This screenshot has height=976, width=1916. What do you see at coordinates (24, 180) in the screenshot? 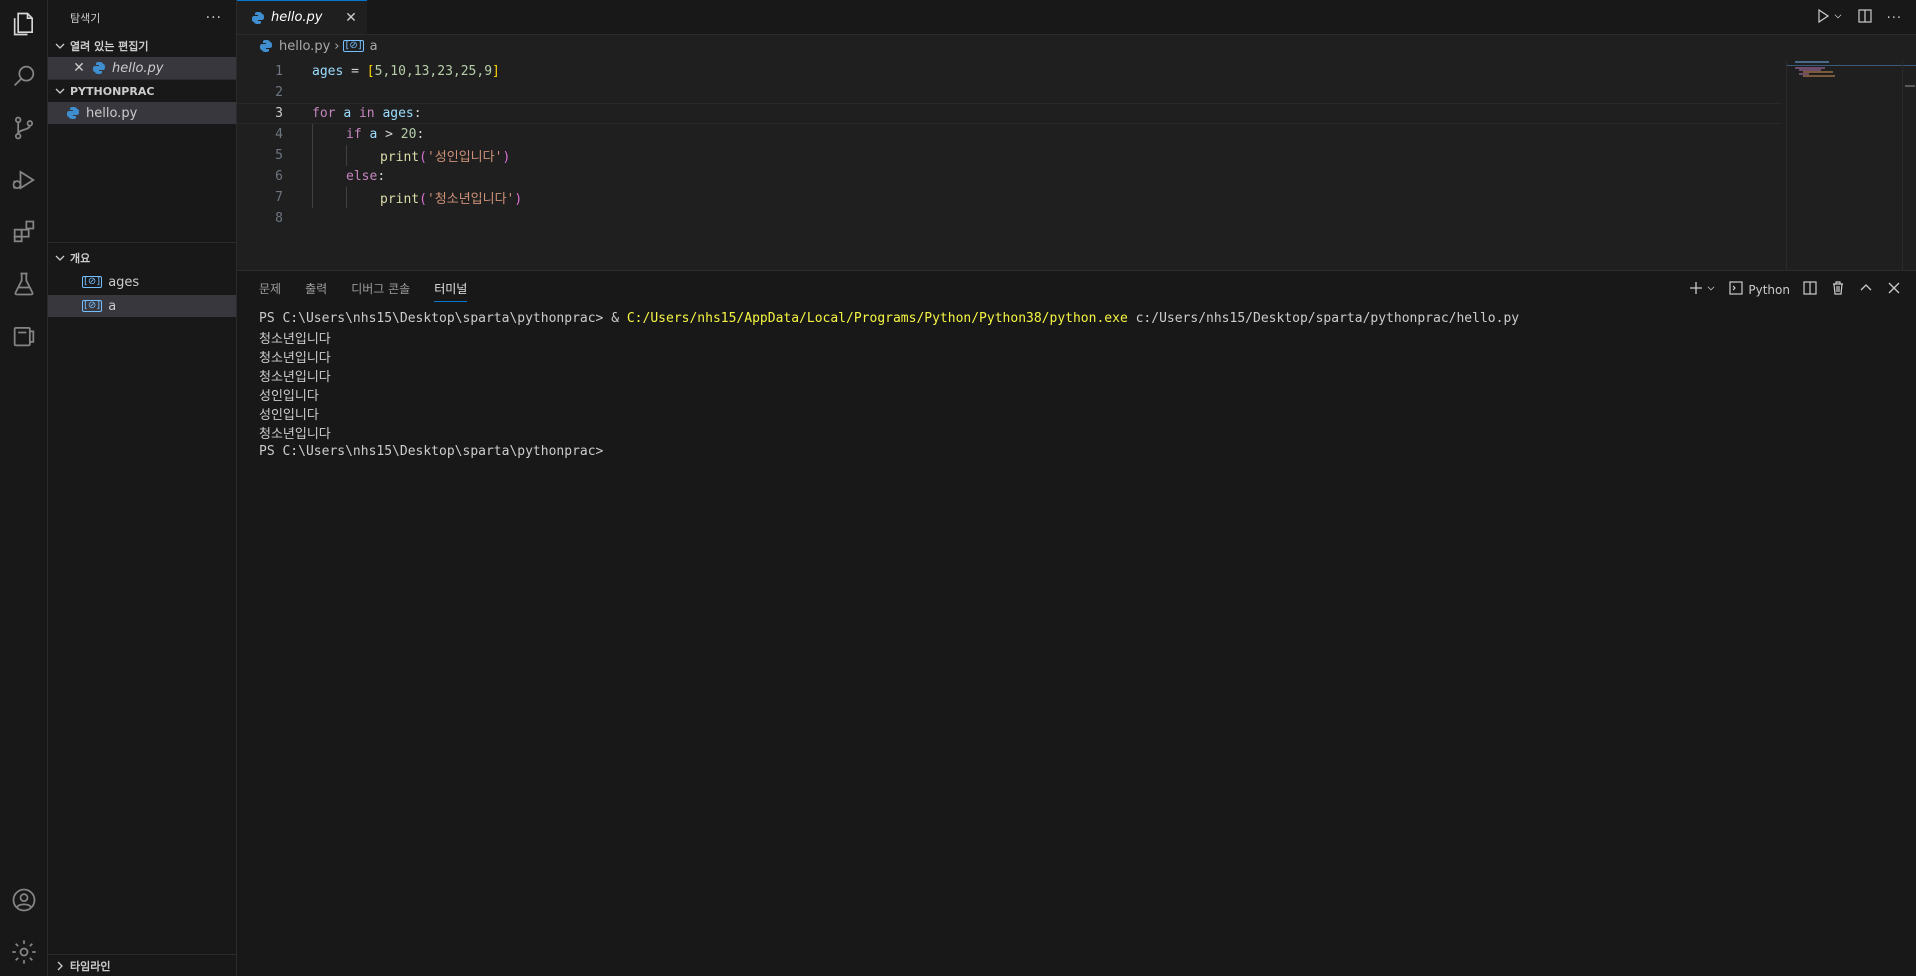
I see `run-debug-icon` at bounding box center [24, 180].